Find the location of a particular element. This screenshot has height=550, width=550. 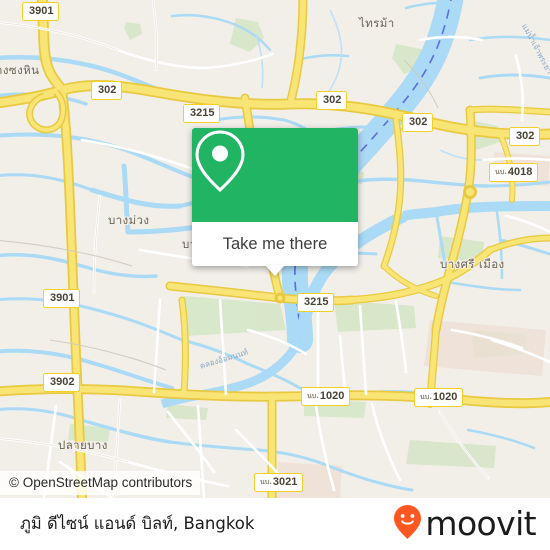

road-shield-4018: นบ.4018 is located at coordinates (514, 172).